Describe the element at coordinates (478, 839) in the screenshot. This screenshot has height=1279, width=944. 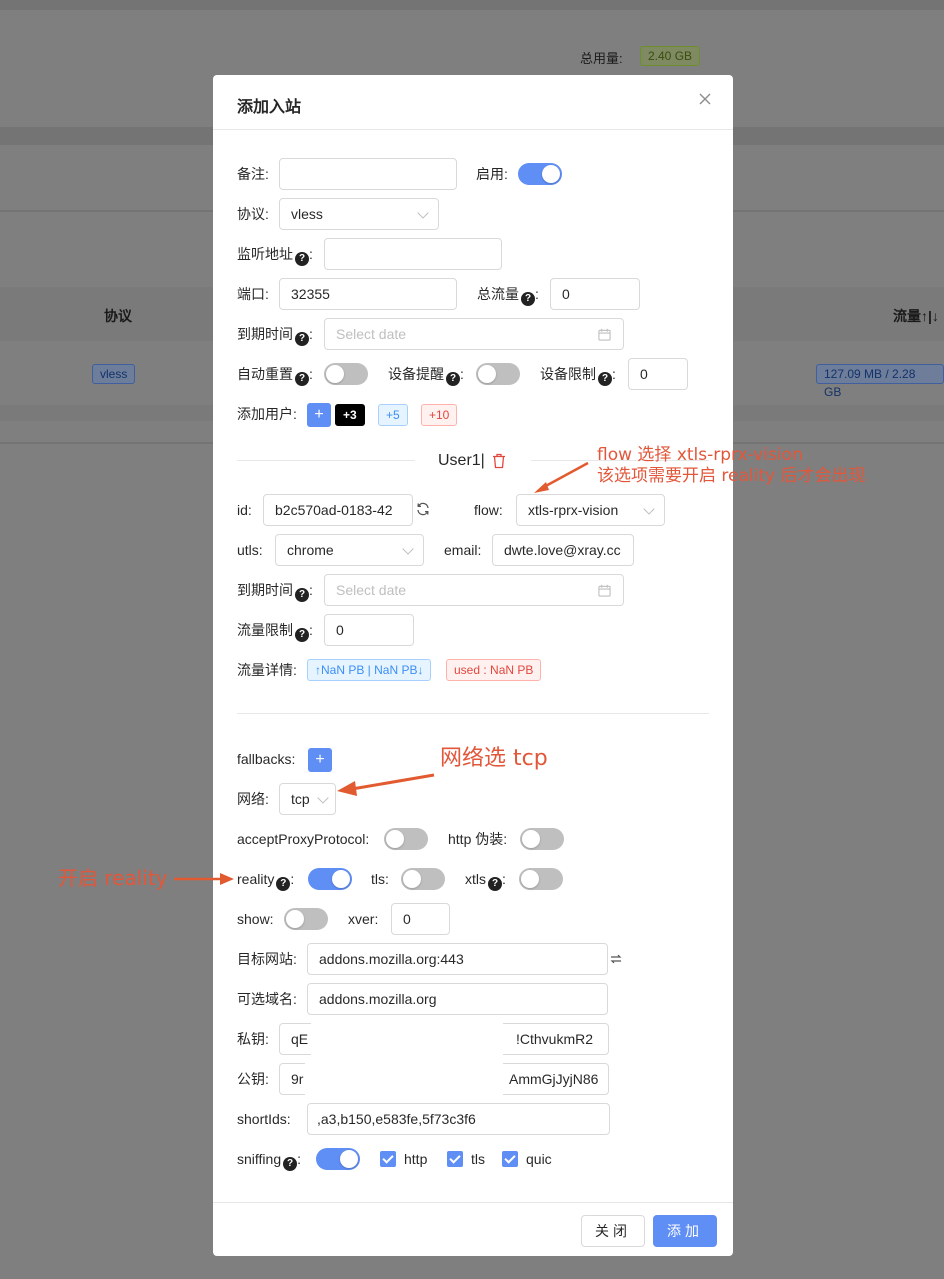
I see `http-disguise-label: http 伪装:` at that location.